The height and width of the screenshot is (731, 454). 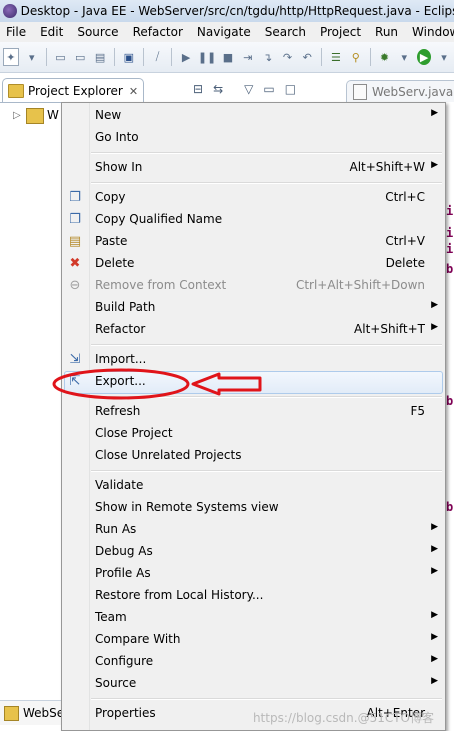 What do you see at coordinates (117, 137) in the screenshot?
I see `menu-item-label: Go Into` at bounding box center [117, 137].